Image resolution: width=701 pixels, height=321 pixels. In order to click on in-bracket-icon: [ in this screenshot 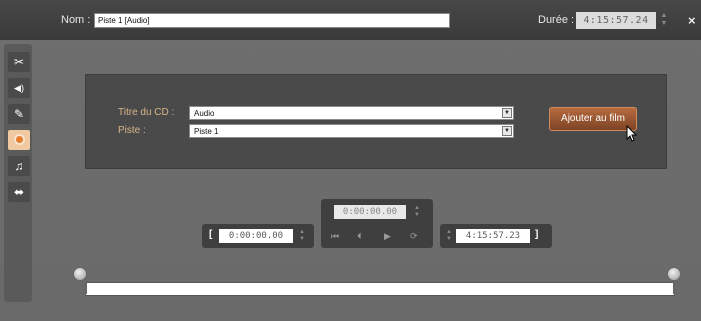, I will do `click(210, 234)`.